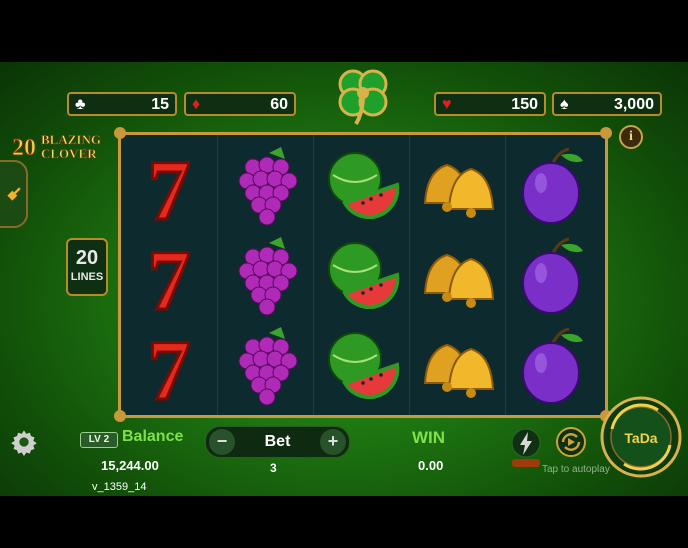 The width and height of the screenshot is (688, 548). Describe the element at coordinates (160, 104) in the screenshot. I see `club-counter-value: 15` at that location.